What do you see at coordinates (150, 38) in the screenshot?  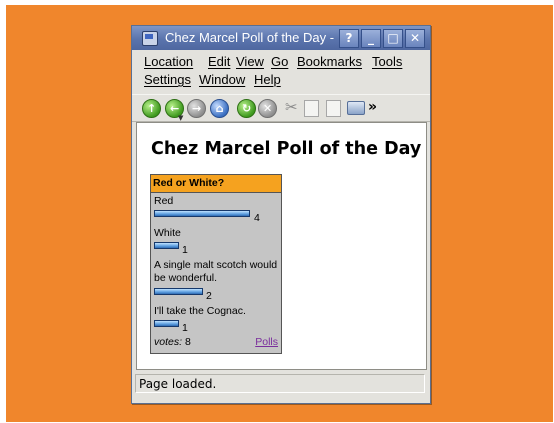 I see `app-icon` at bounding box center [150, 38].